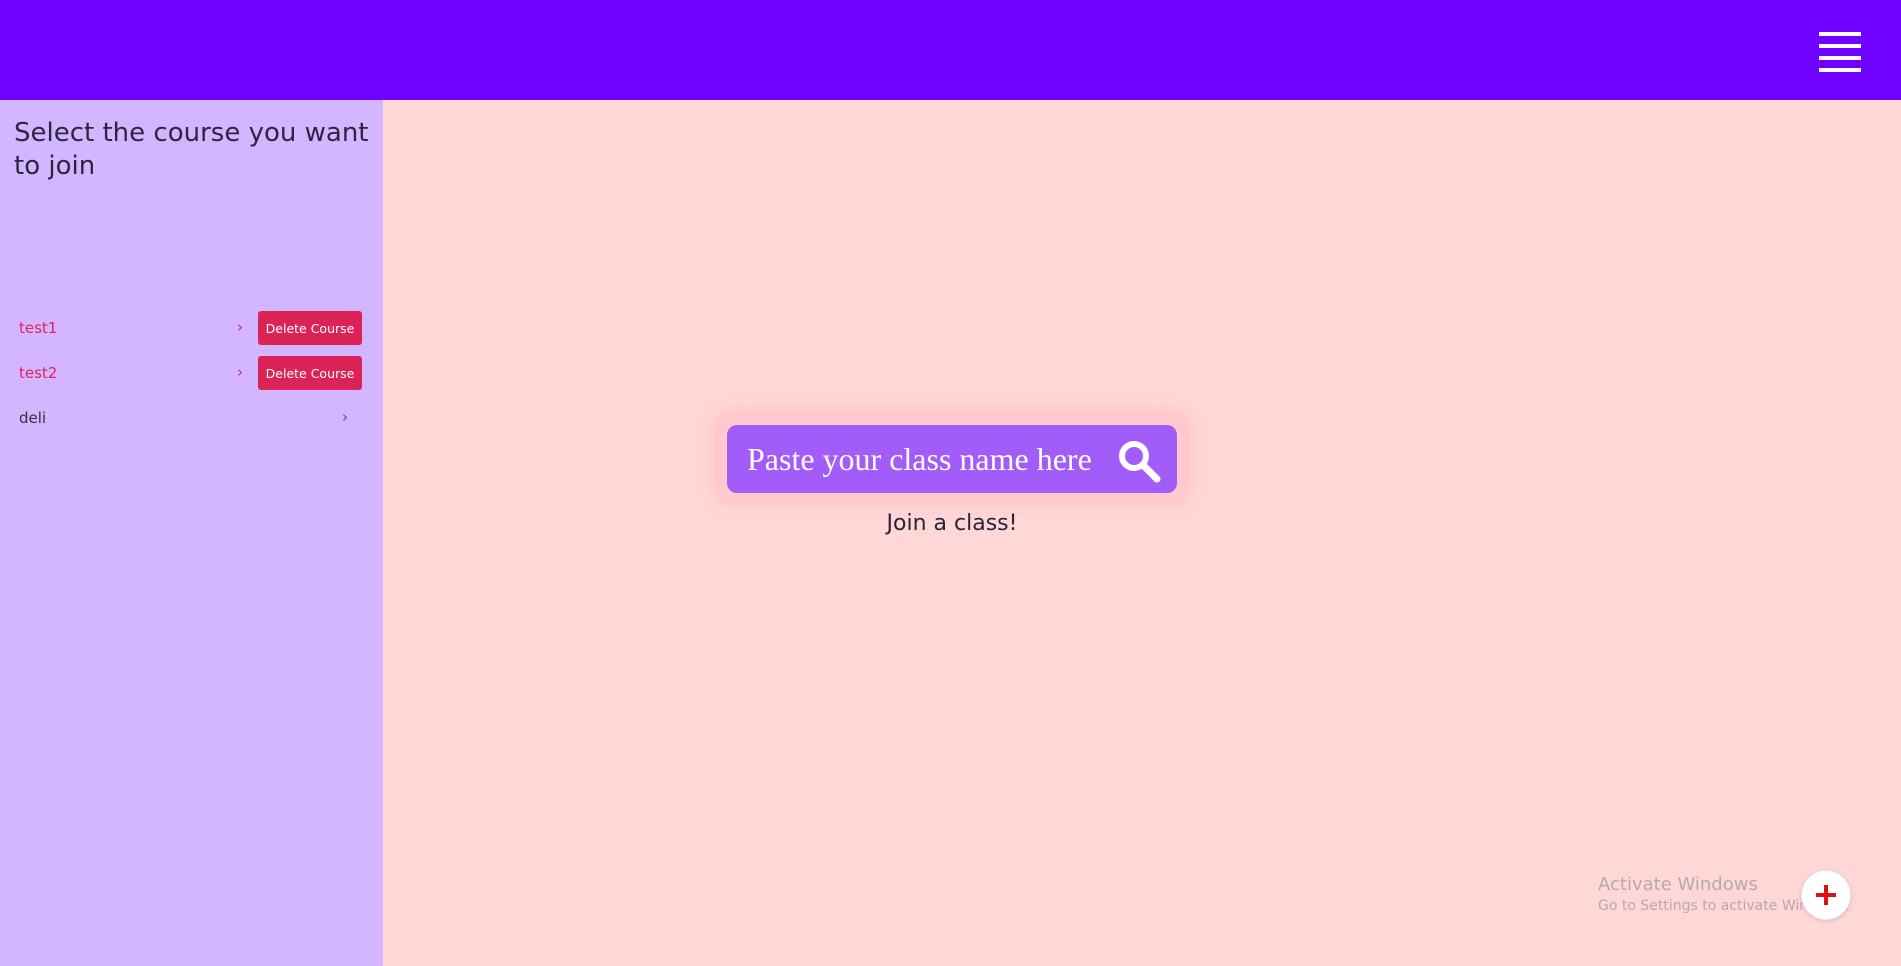 The image size is (1901, 966). Describe the element at coordinates (191, 374) in the screenshot. I see `course-item-test2: test2 › Delete Course` at that location.